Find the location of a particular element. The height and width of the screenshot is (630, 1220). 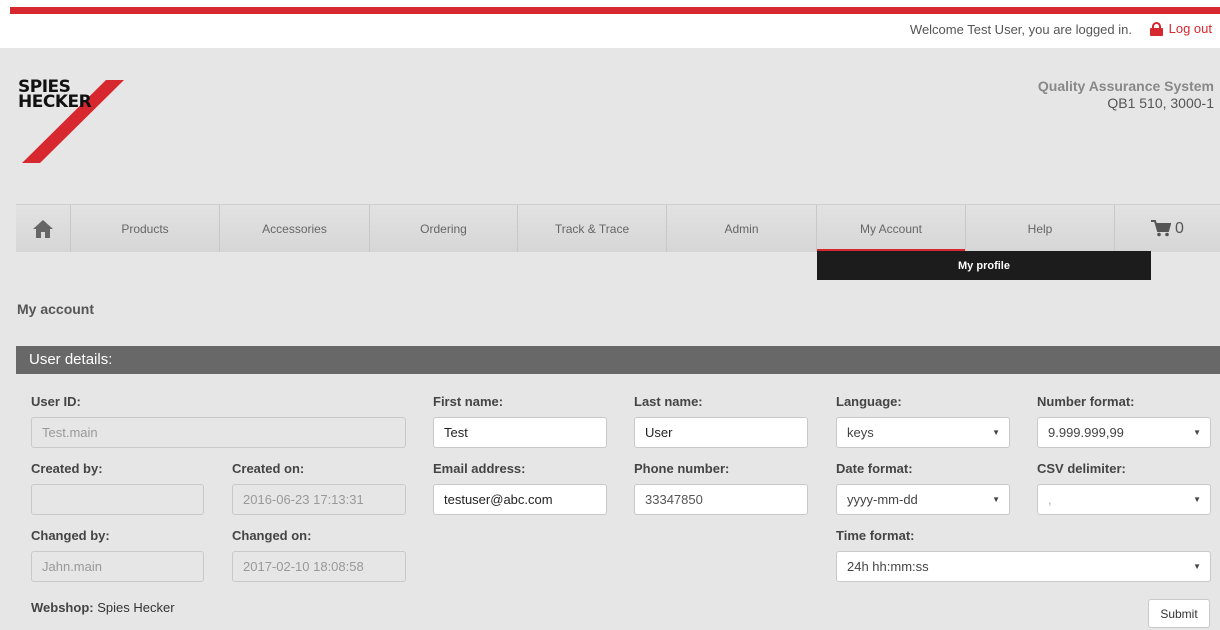

cart-icon is located at coordinates (1161, 228).